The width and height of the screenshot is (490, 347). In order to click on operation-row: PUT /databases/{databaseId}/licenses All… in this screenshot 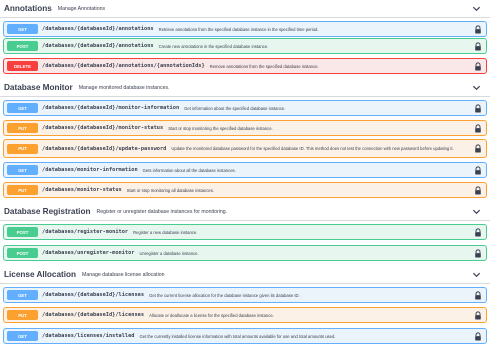, I will do `click(245, 315)`.